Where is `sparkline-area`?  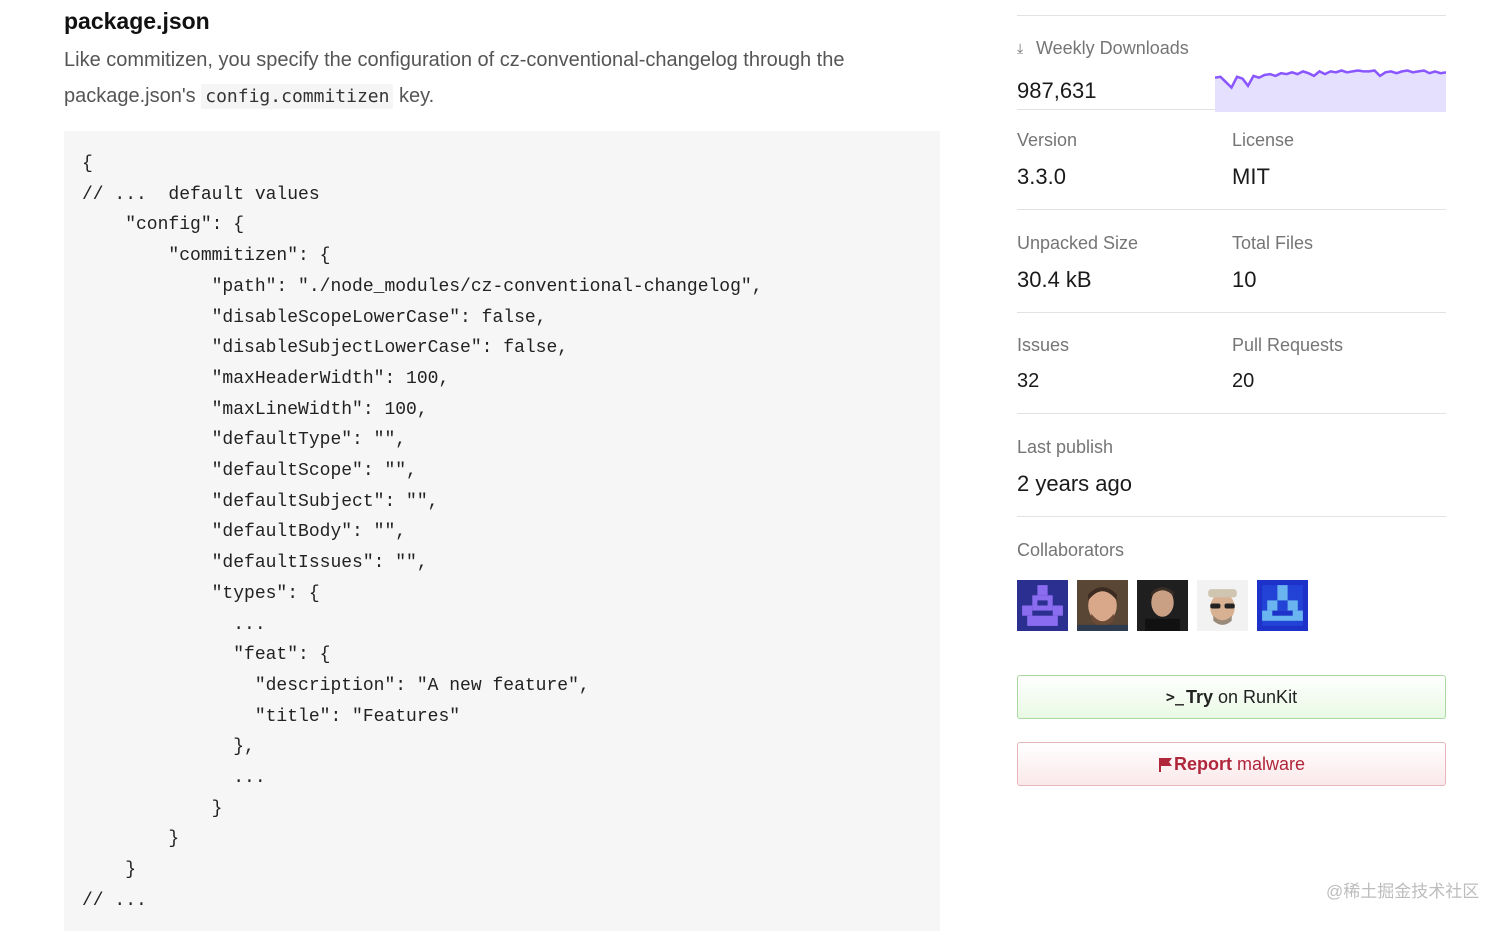 sparkline-area is located at coordinates (1330, 91).